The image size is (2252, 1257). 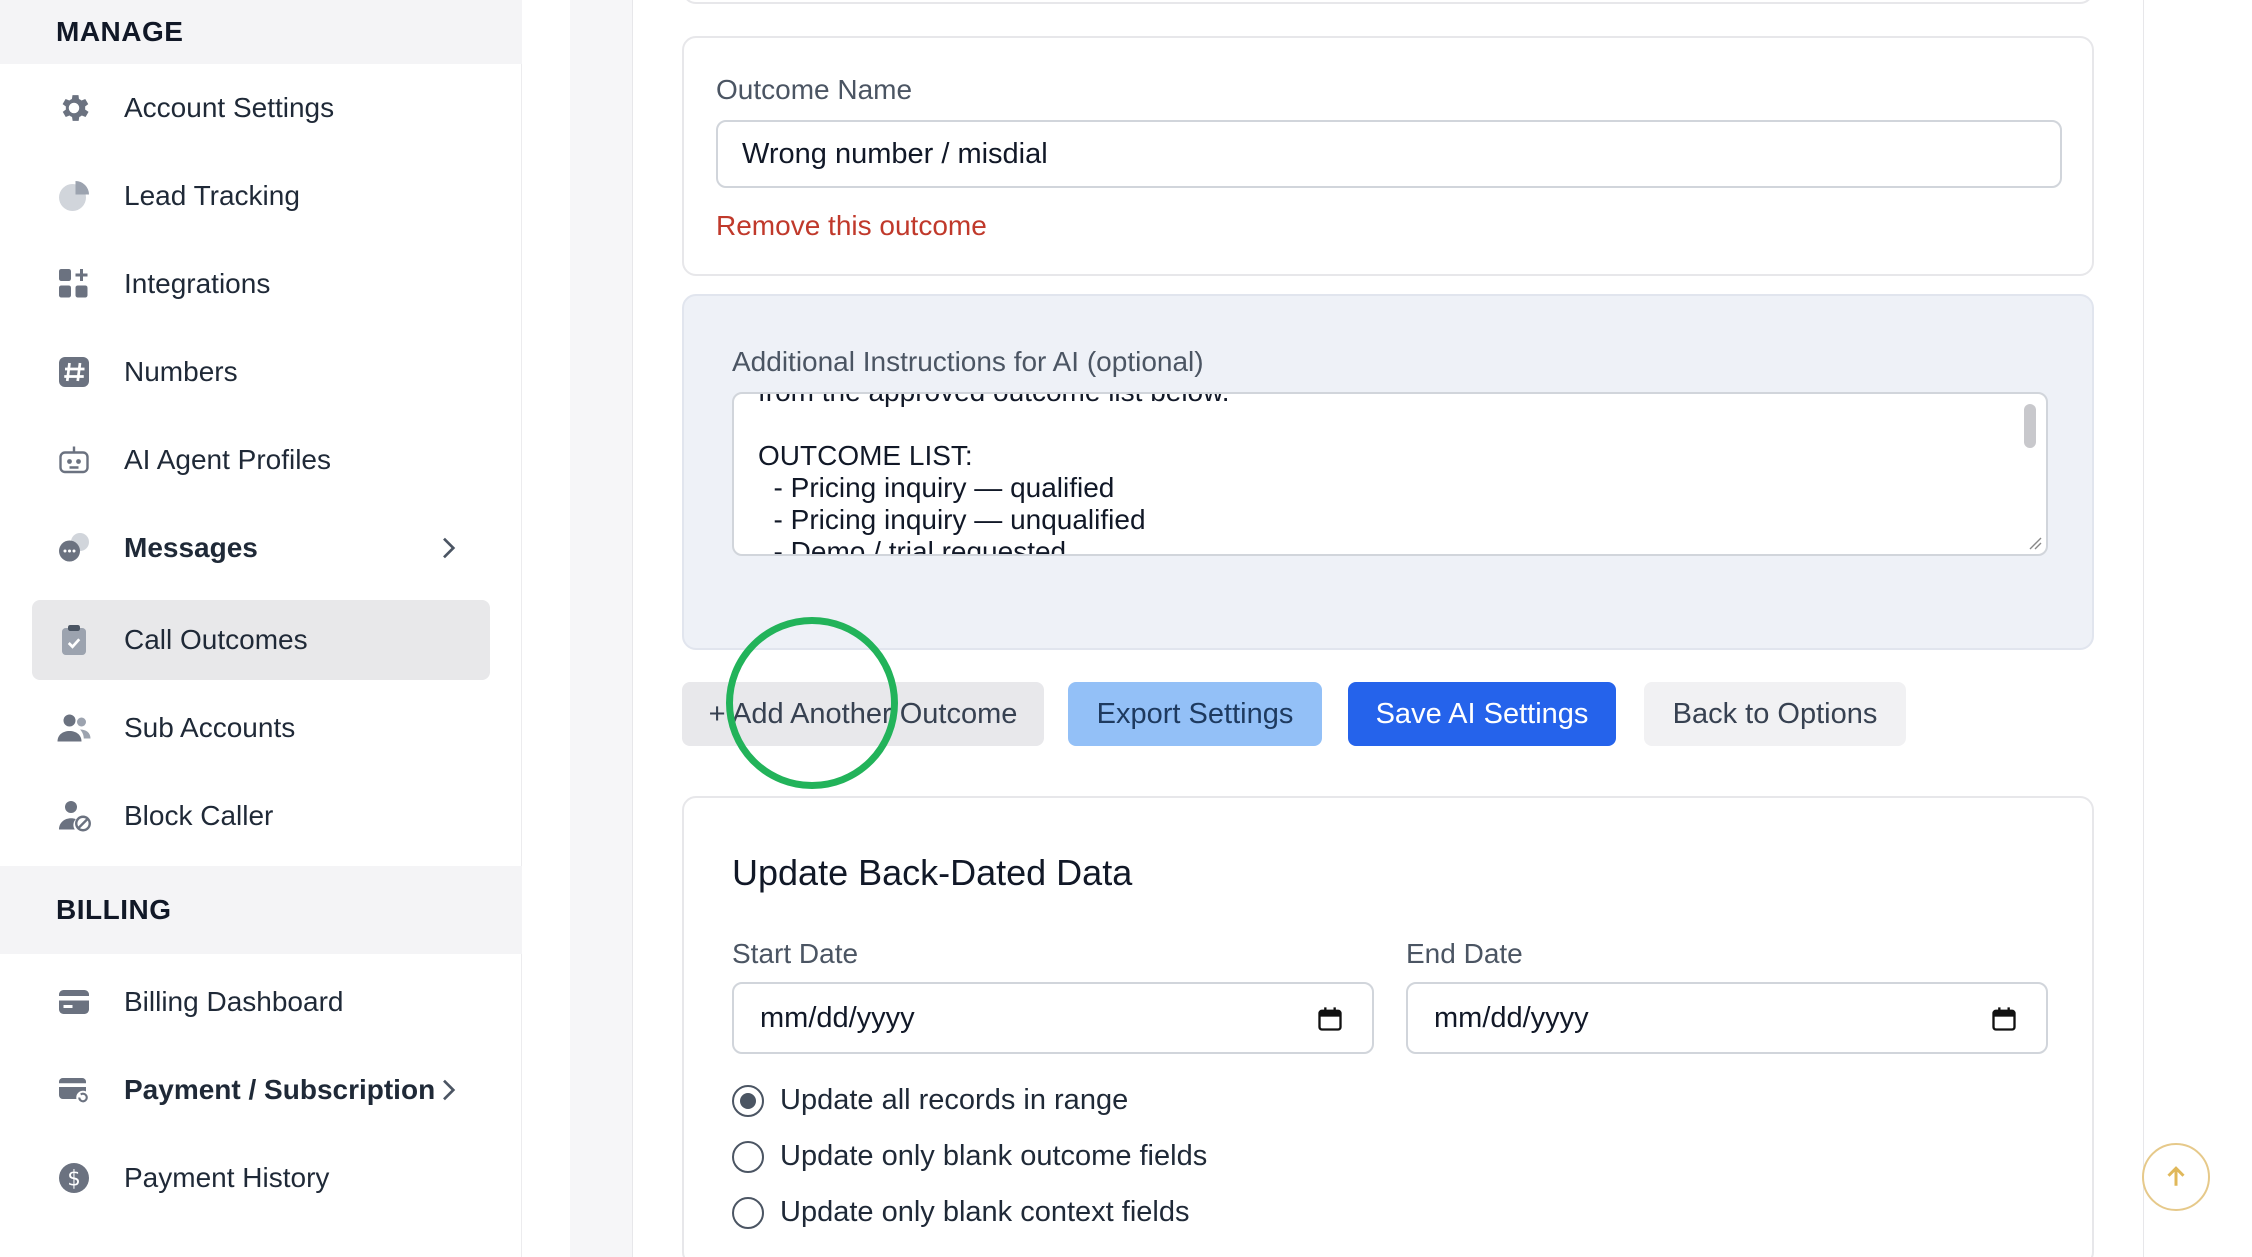 I want to click on sidebar-item-numbers: Numbers, so click(x=261, y=372).